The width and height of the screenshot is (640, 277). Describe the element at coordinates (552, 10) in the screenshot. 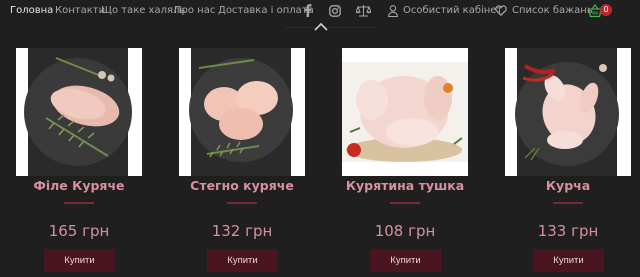

I see `wishlist-label: Список бажань` at that location.